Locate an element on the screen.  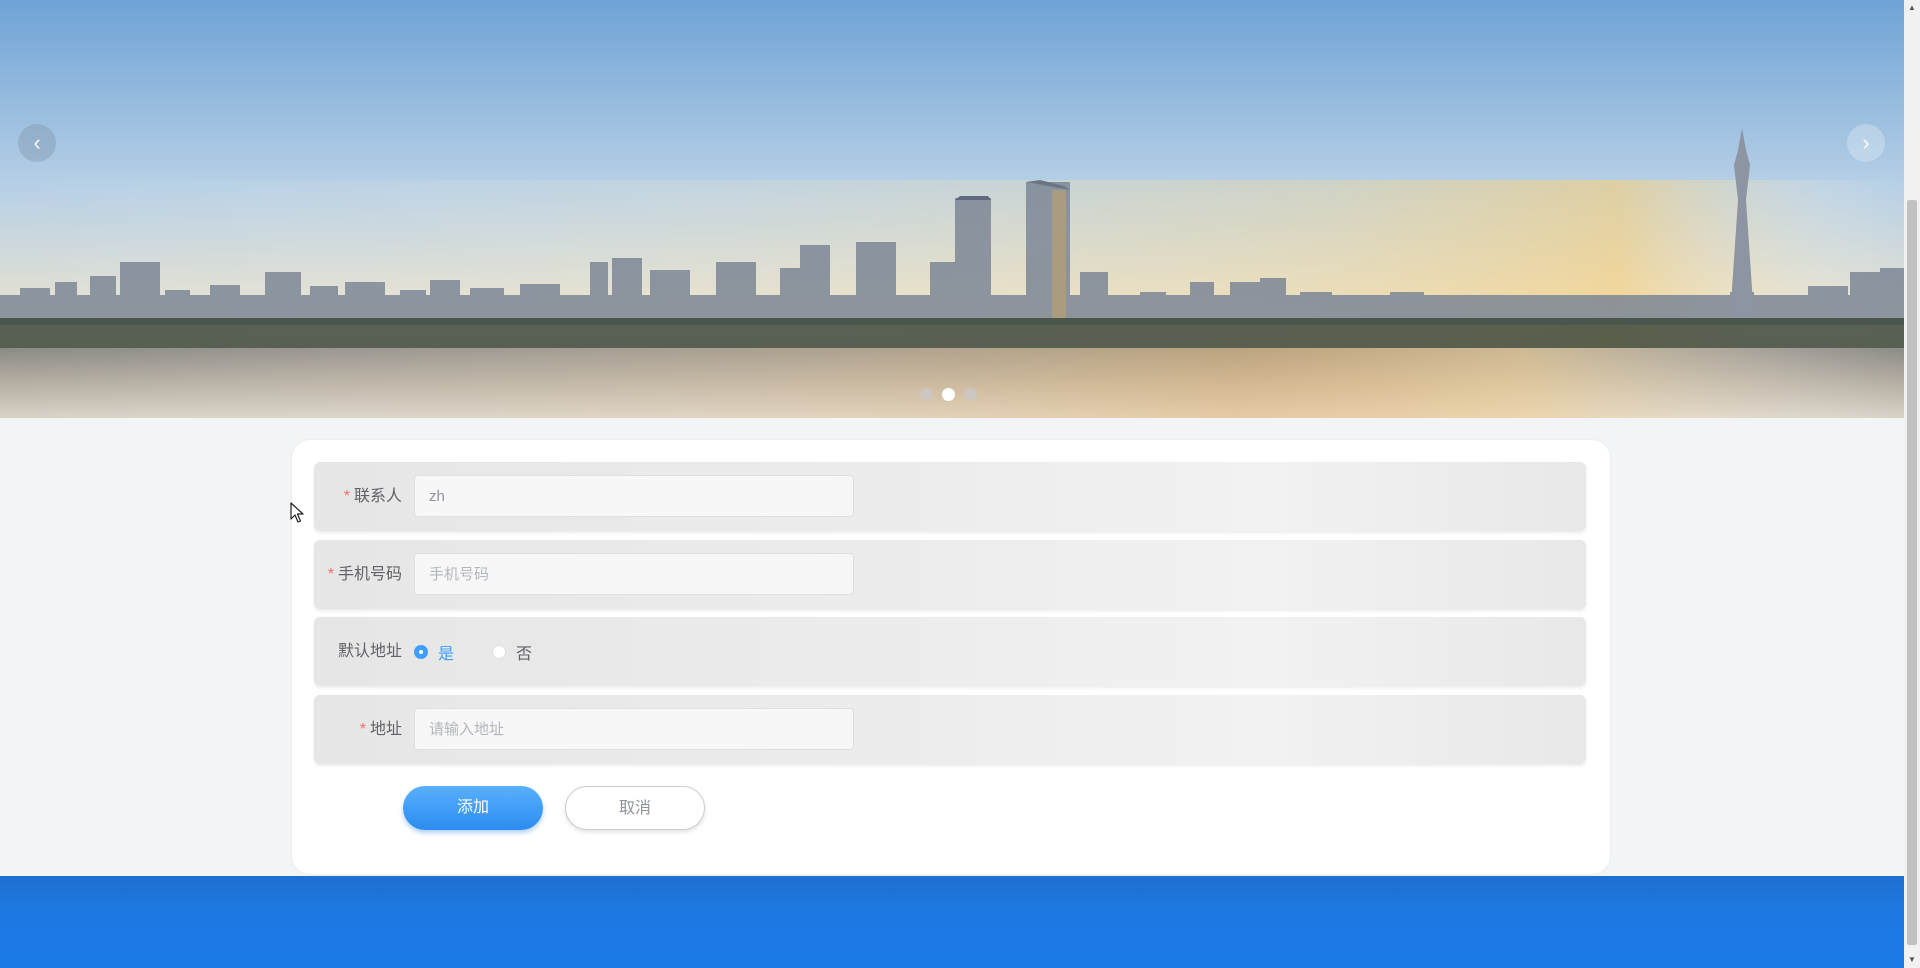
scroll-down-icon: ▼ is located at coordinates (1912, 960).